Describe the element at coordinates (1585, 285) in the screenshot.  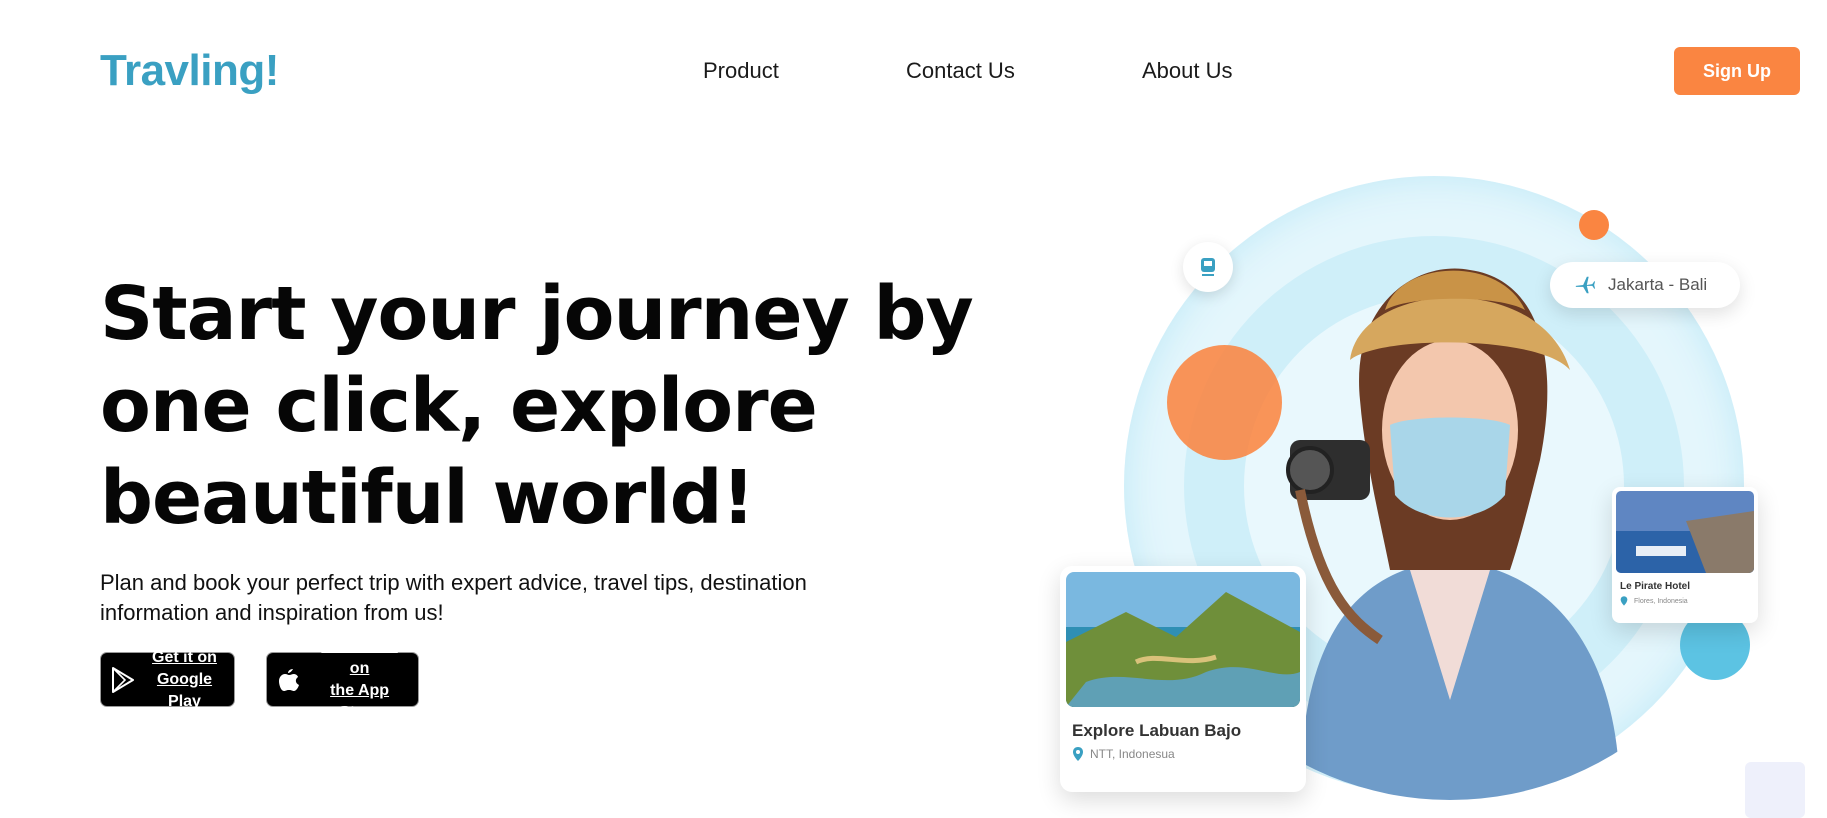
I see `airplane-icon` at that location.